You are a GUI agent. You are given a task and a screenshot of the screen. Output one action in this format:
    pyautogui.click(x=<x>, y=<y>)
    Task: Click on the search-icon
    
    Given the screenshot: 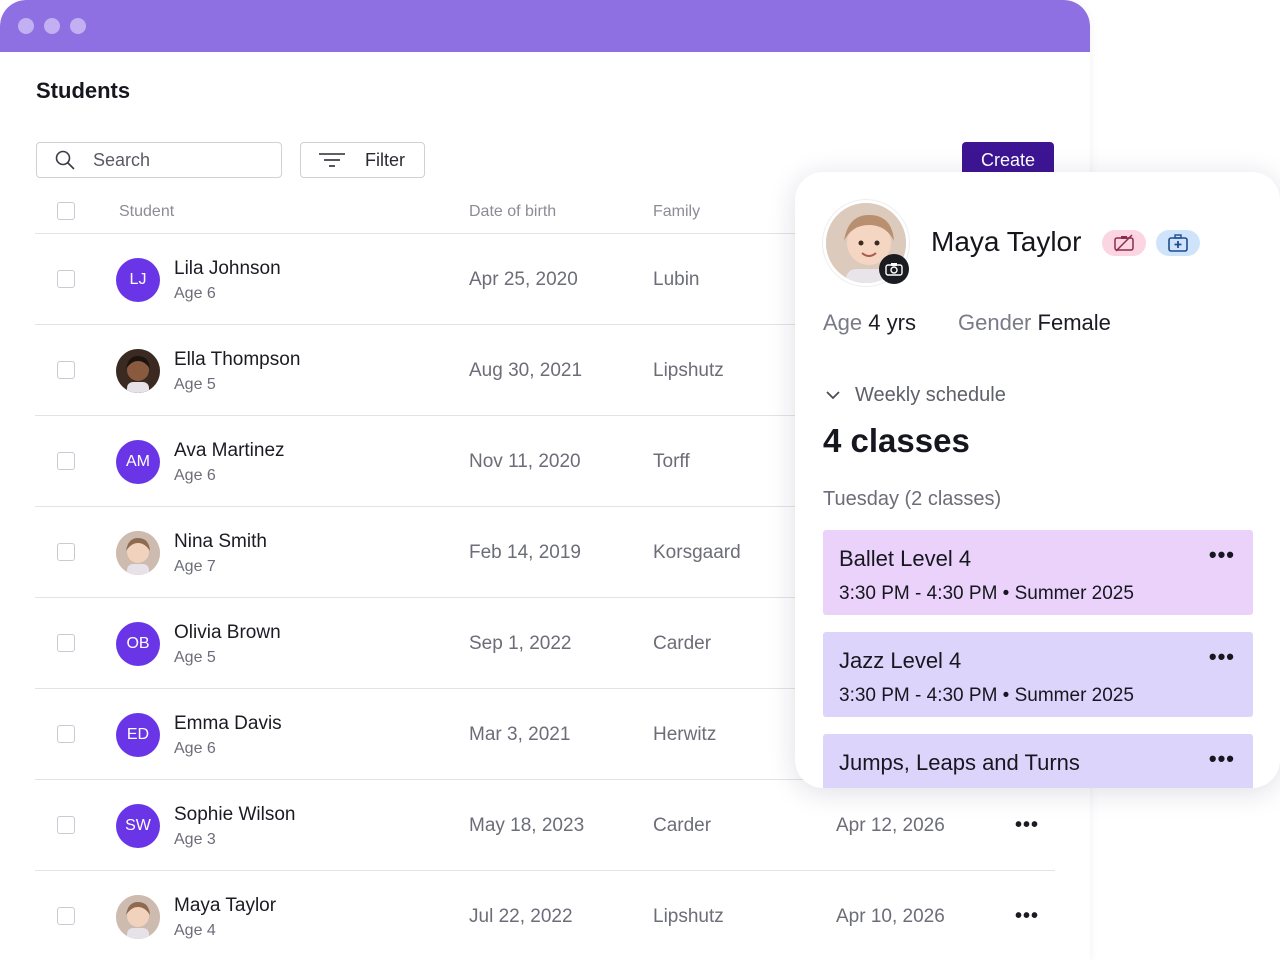 What is the action you would take?
    pyautogui.click(x=65, y=160)
    